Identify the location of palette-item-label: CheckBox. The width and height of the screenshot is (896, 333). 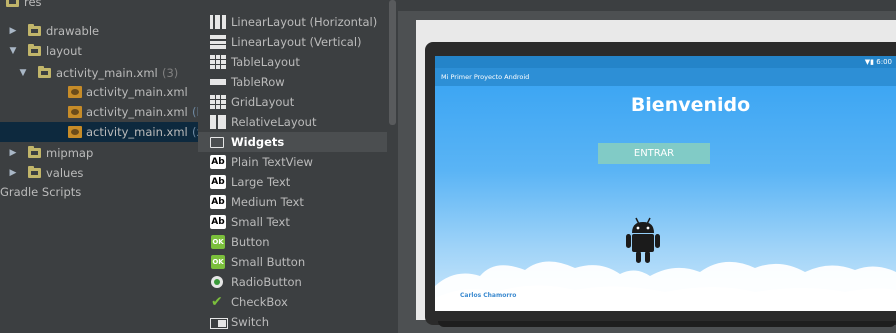
(259, 302).